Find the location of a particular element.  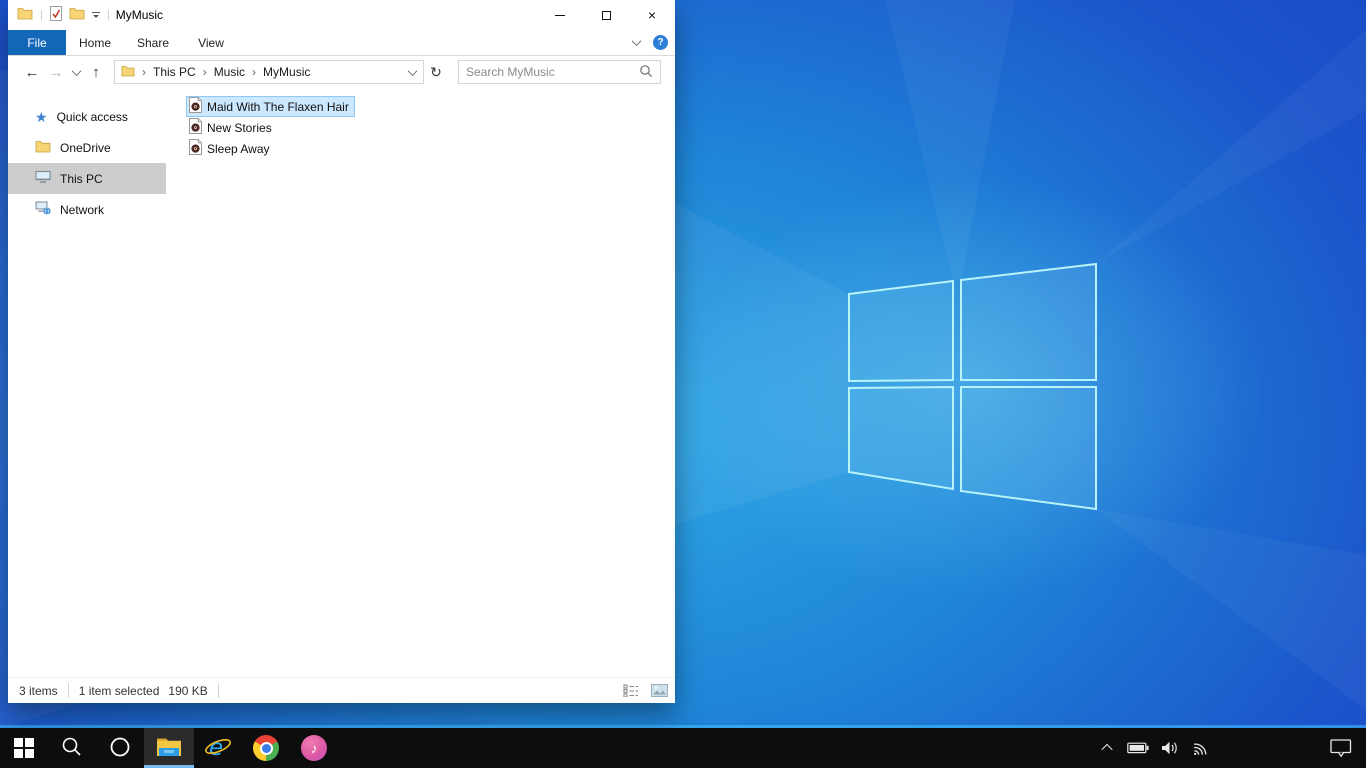

selection-size: 190 KB is located at coordinates (188, 690).